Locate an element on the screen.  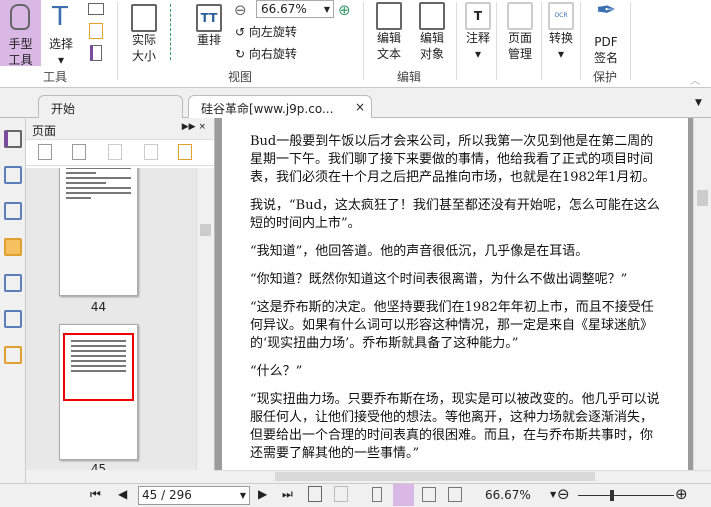
clipboard-icon is located at coordinates (96, 31).